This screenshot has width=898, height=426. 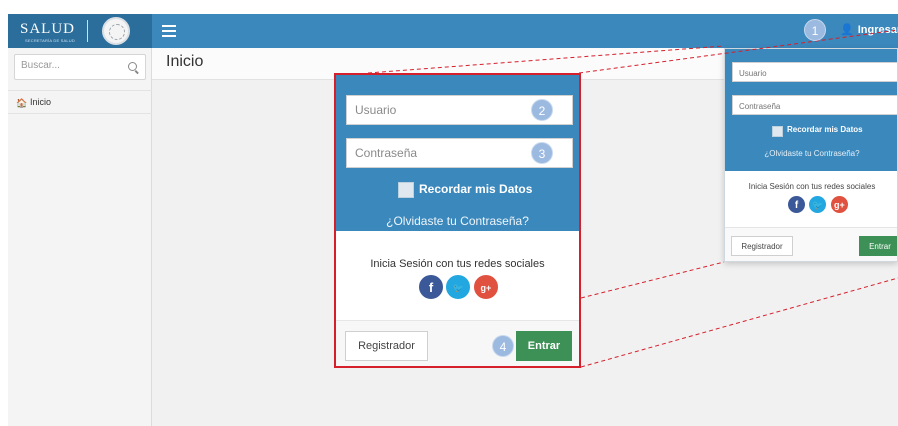 I want to click on search-input, so click(x=71, y=65).